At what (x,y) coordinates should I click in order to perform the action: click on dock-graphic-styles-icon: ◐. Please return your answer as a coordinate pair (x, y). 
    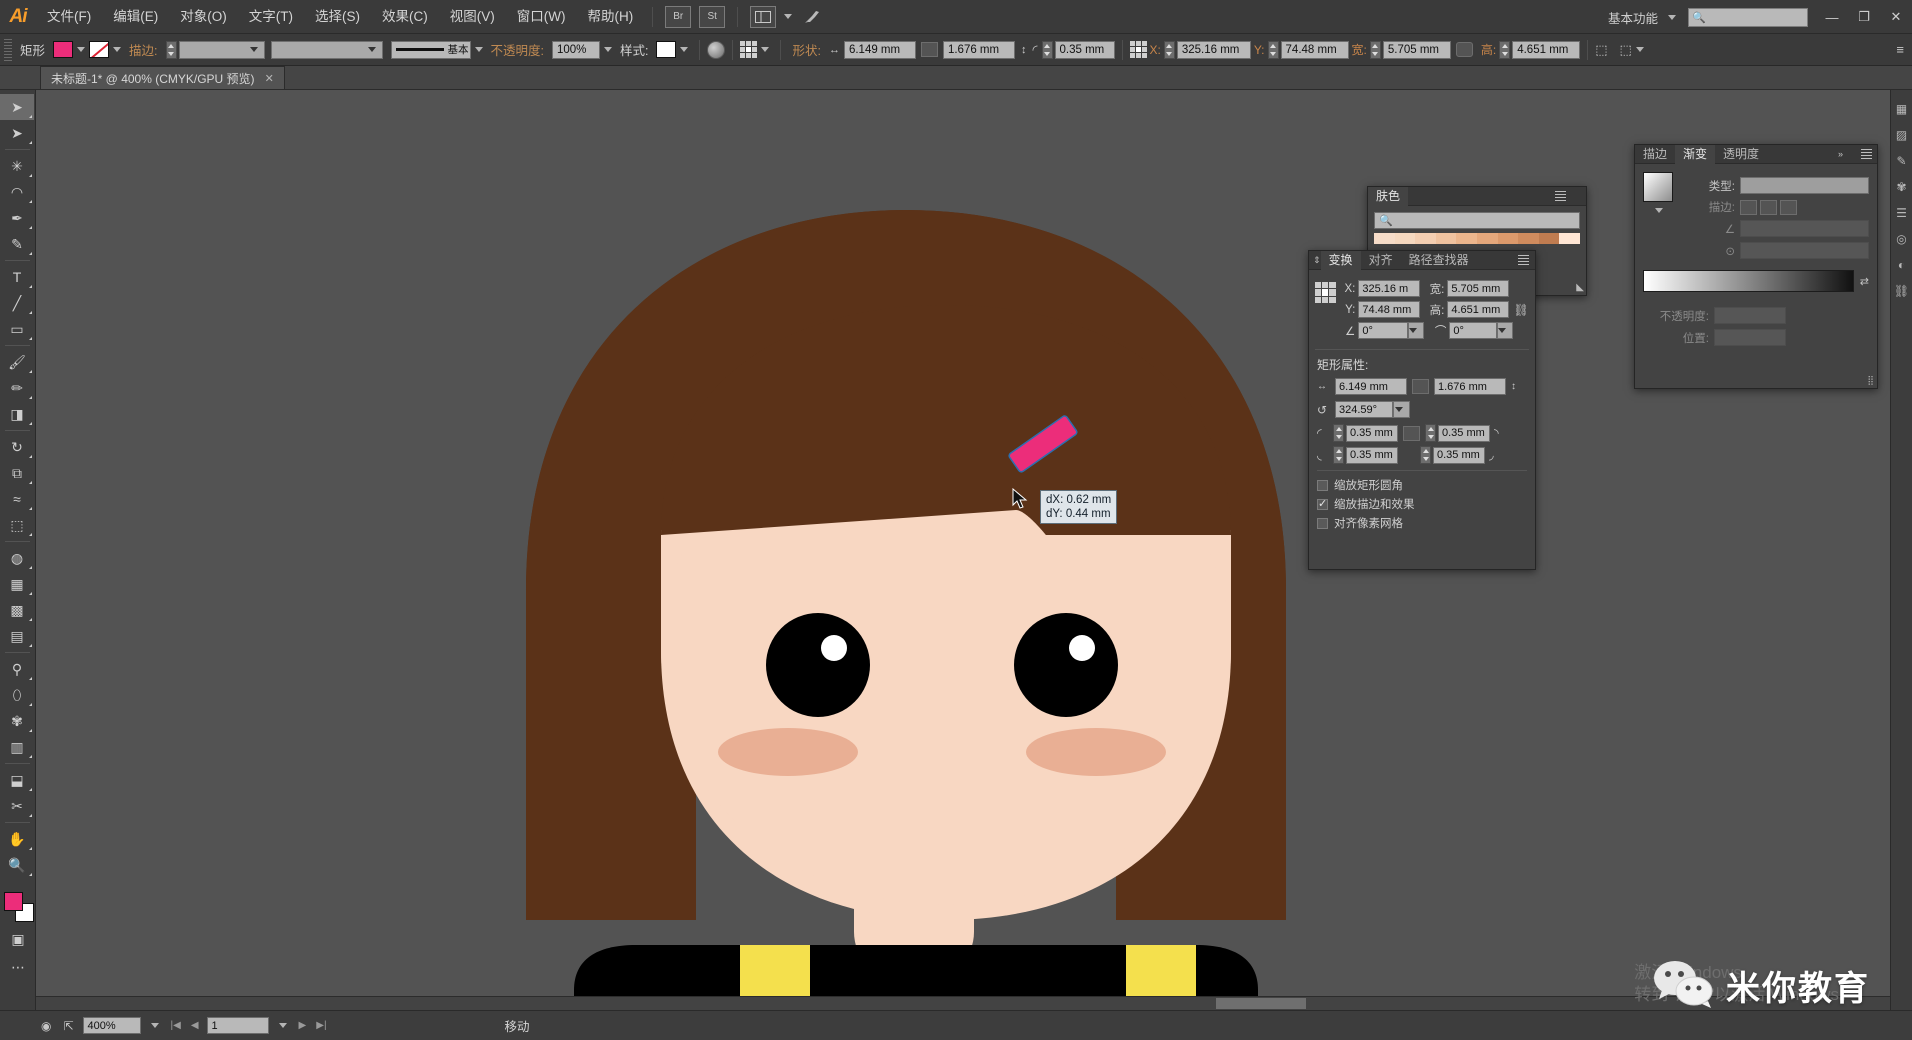
    Looking at the image, I should click on (1901, 265).